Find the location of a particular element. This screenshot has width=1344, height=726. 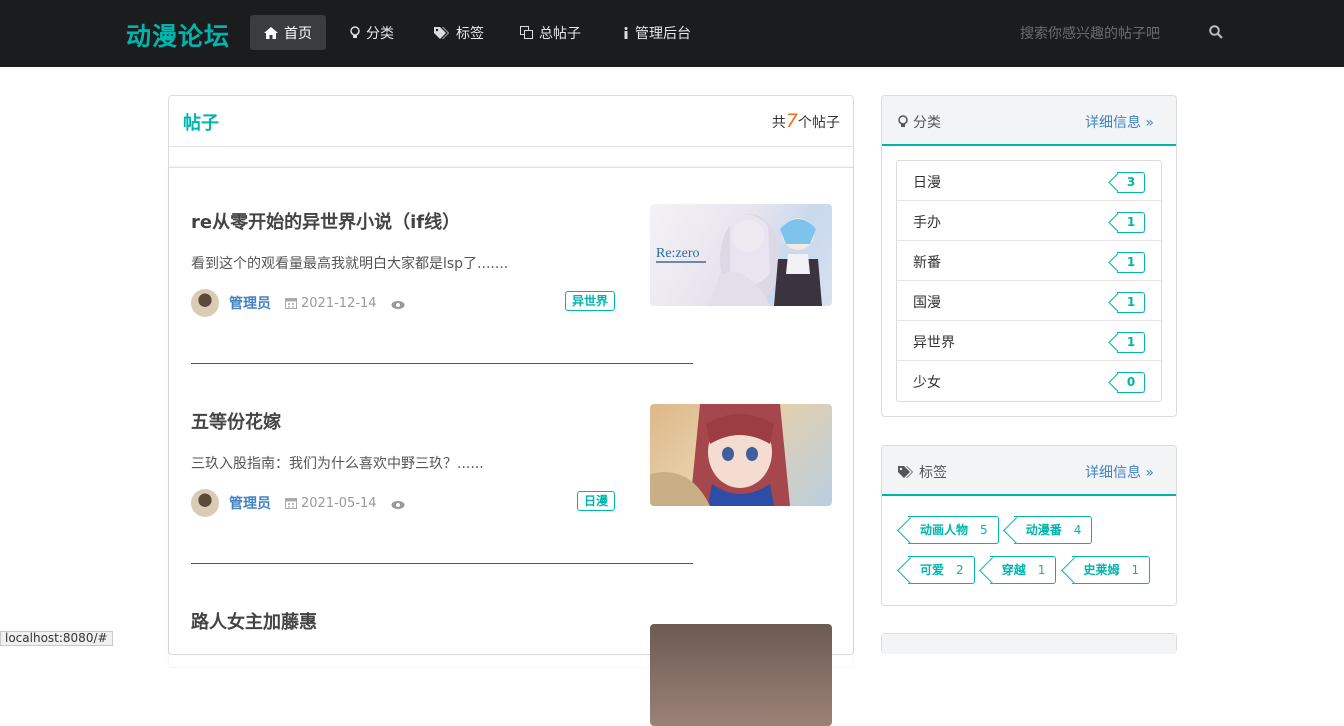

top-navbar: 动漫论坛 首页 分类 标签 总帖子 管理后台 搜索你感兴趣的帖子吧 is located at coordinates (672, 33).